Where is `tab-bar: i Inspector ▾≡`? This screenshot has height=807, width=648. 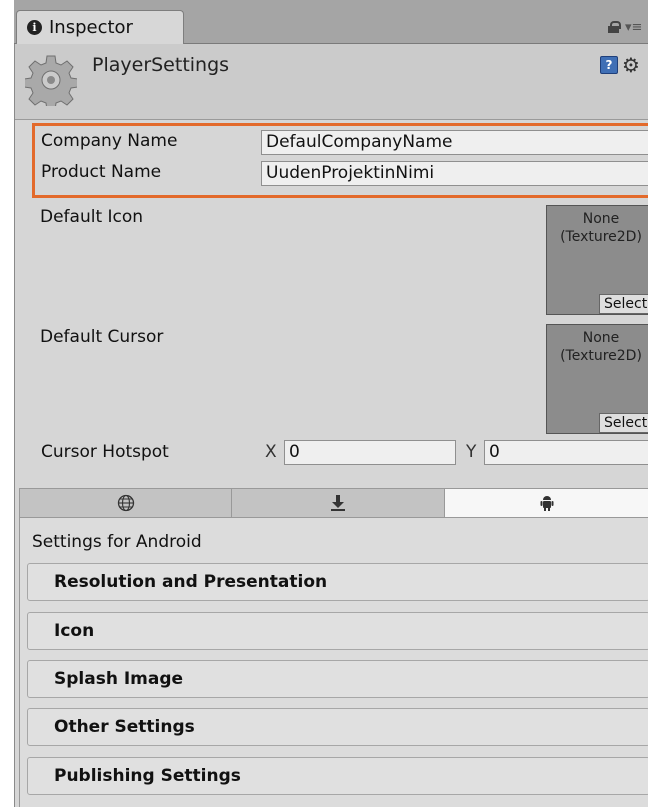
tab-bar: i Inspector ▾≡ is located at coordinates (331, 22).